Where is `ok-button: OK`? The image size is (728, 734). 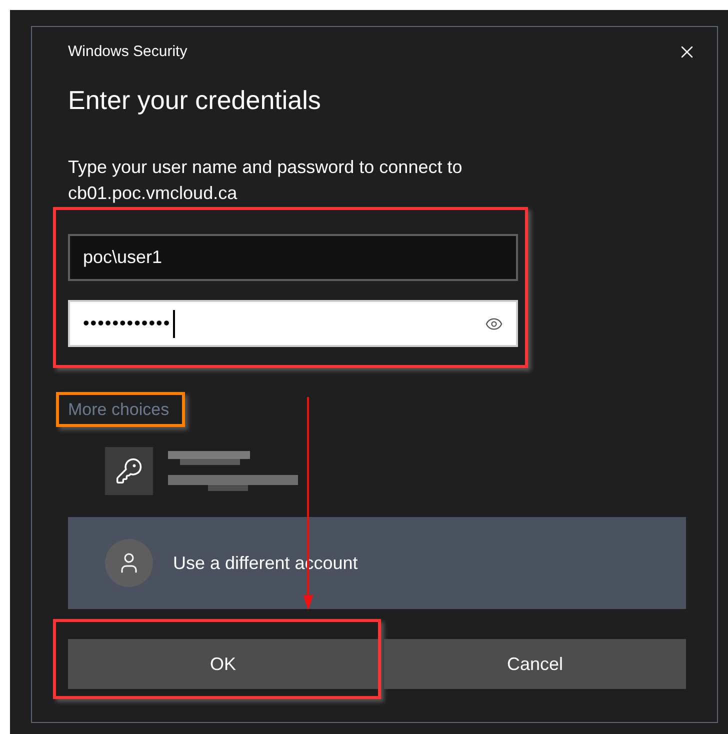
ok-button: OK is located at coordinates (223, 664).